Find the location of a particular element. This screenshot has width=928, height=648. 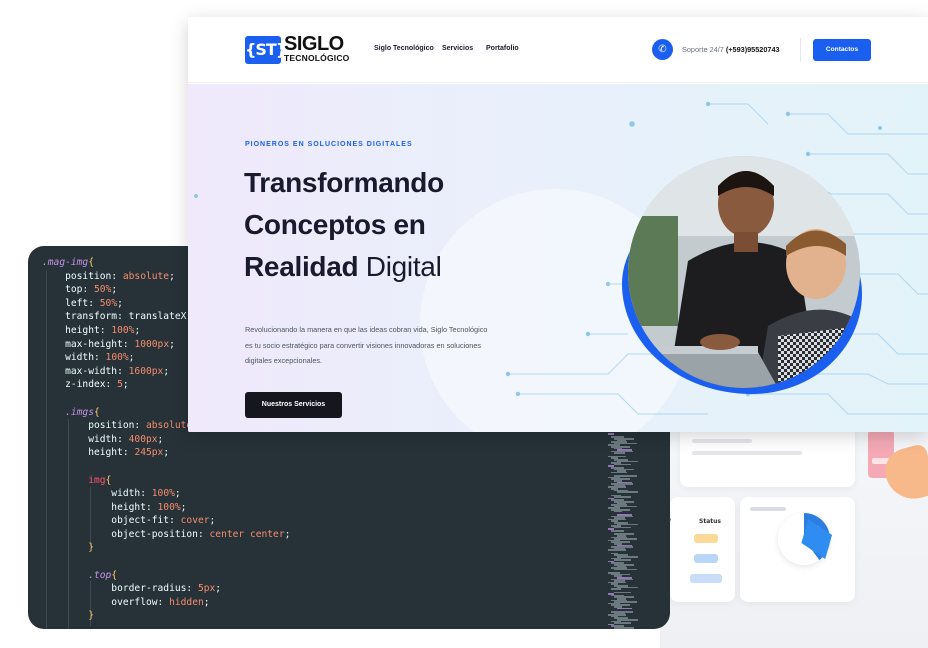

nav-divider is located at coordinates (800, 50).